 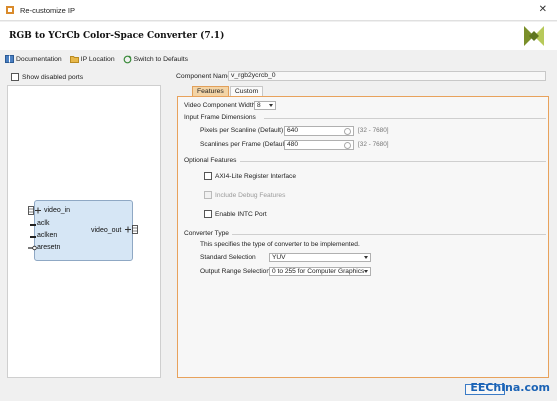 What do you see at coordinates (97, 59) in the screenshot?
I see `ip-location-label: IP Location` at bounding box center [97, 59].